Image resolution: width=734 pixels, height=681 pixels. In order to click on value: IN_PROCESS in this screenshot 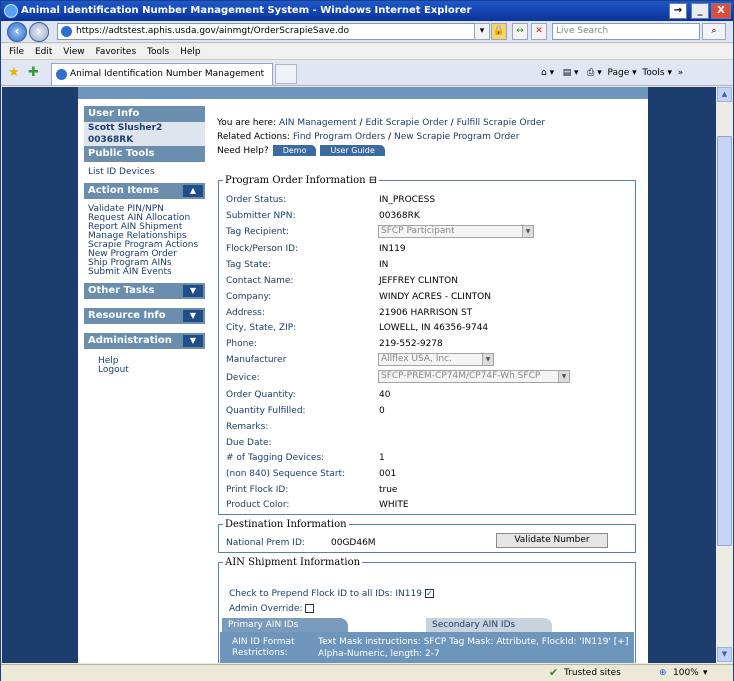, I will do `click(407, 200)`.